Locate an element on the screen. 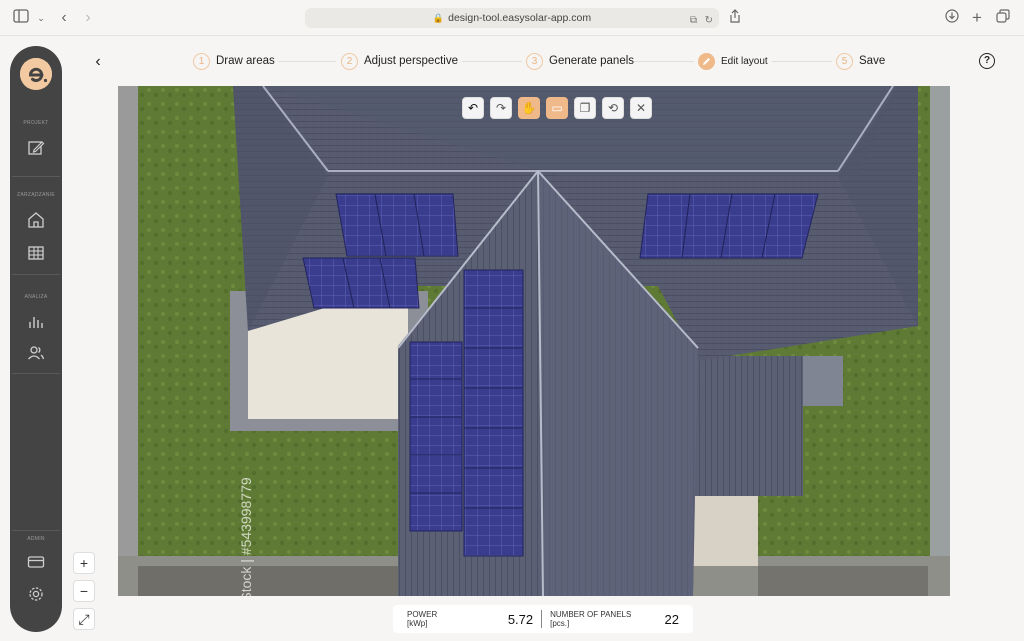  power-value: 5.72 is located at coordinates (520, 619).